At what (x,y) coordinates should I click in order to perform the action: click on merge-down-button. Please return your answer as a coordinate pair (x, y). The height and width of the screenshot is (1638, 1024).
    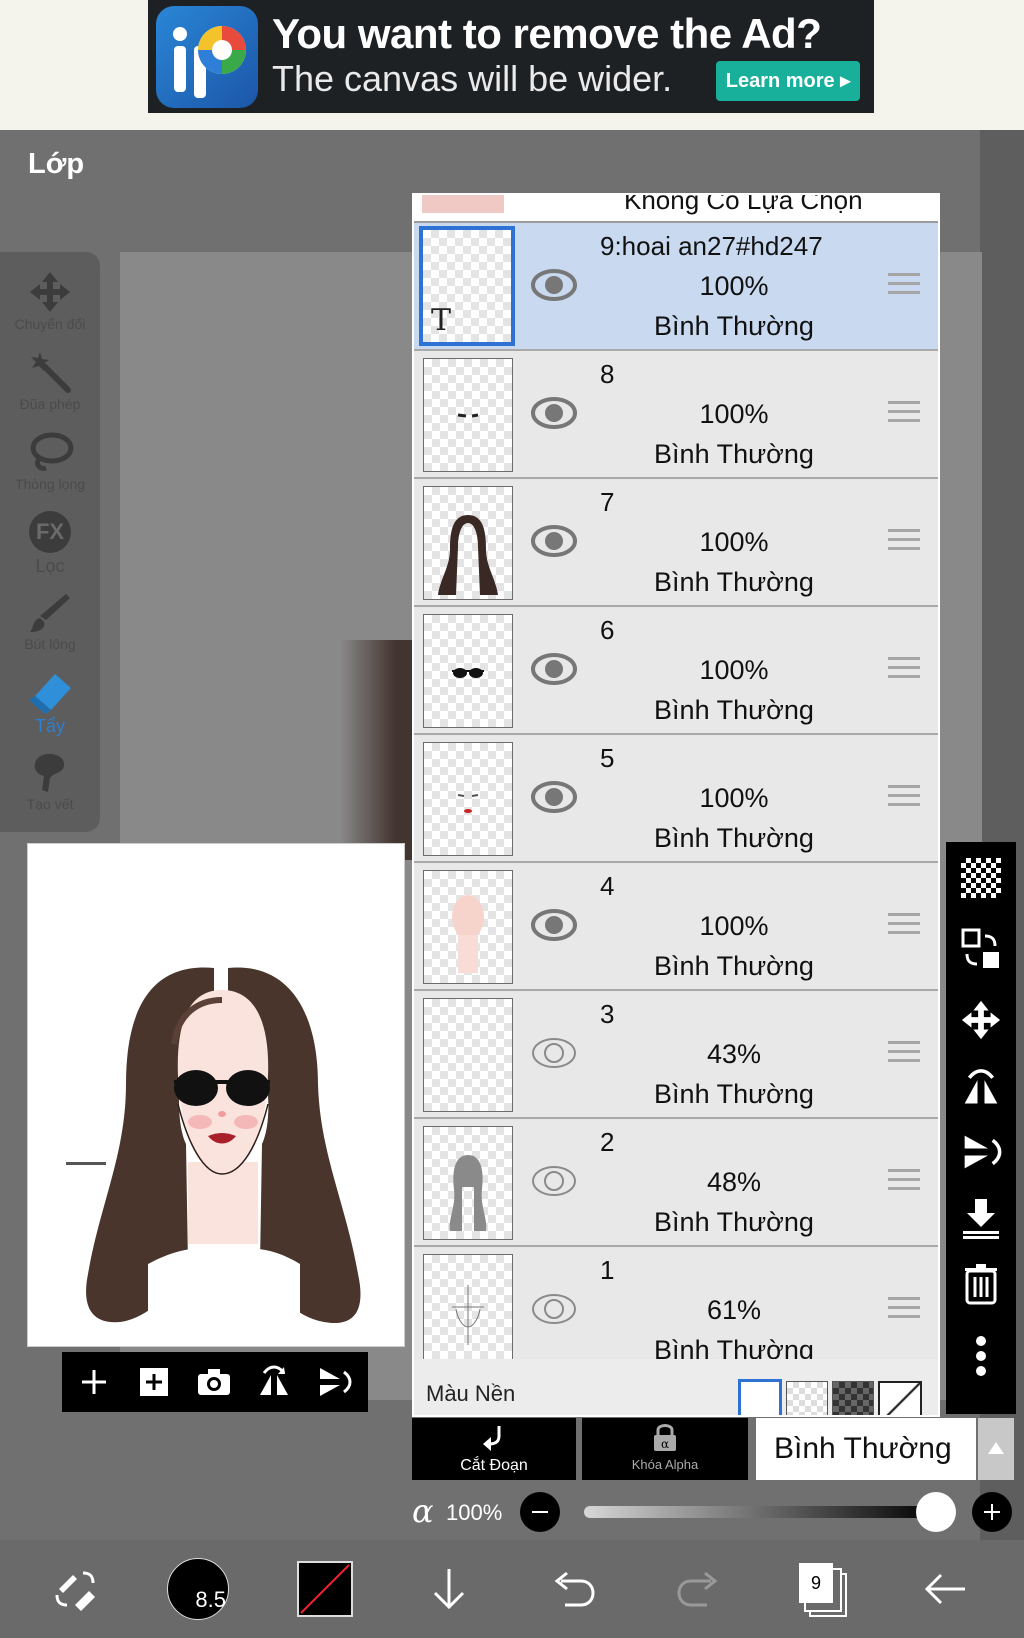
    Looking at the image, I should click on (981, 1218).